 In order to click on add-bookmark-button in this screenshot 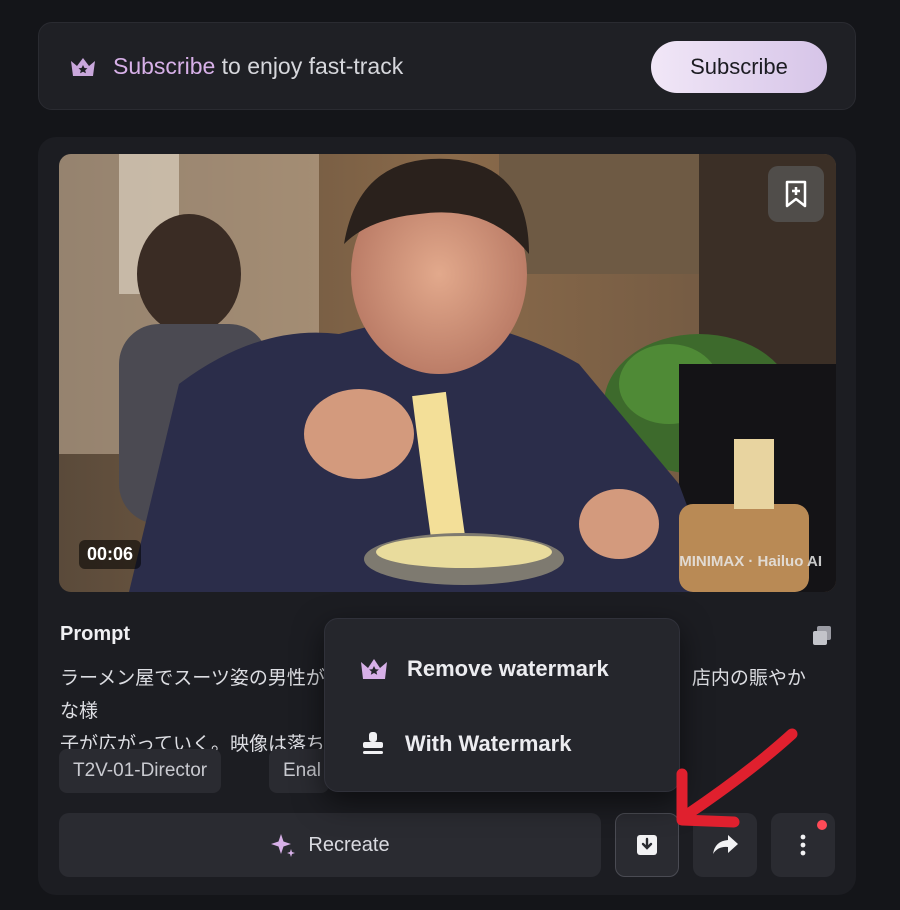, I will do `click(796, 194)`.